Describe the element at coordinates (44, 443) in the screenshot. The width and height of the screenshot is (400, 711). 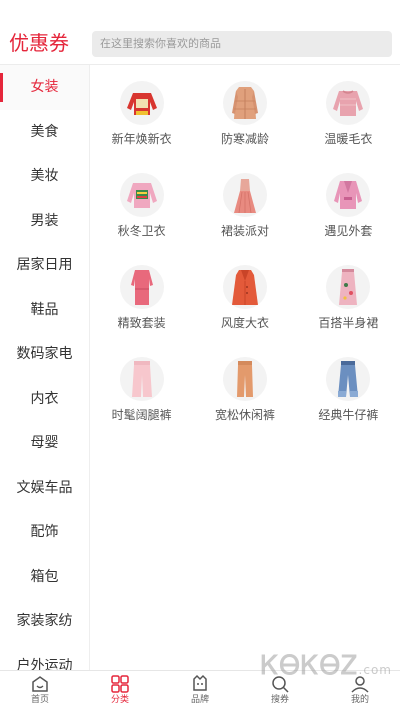
I see `sidebar-item-baby: 母婴` at that location.